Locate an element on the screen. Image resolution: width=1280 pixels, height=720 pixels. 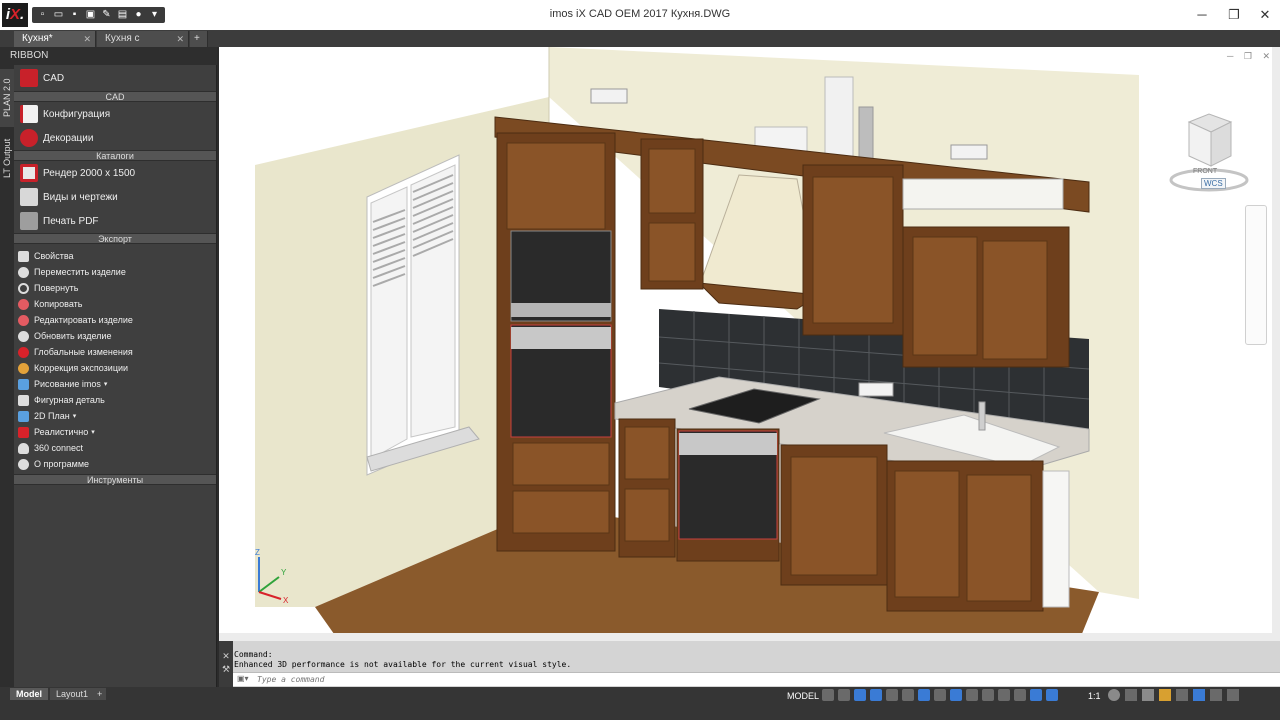
new-tab-button: + is located at coordinates (199, 39).